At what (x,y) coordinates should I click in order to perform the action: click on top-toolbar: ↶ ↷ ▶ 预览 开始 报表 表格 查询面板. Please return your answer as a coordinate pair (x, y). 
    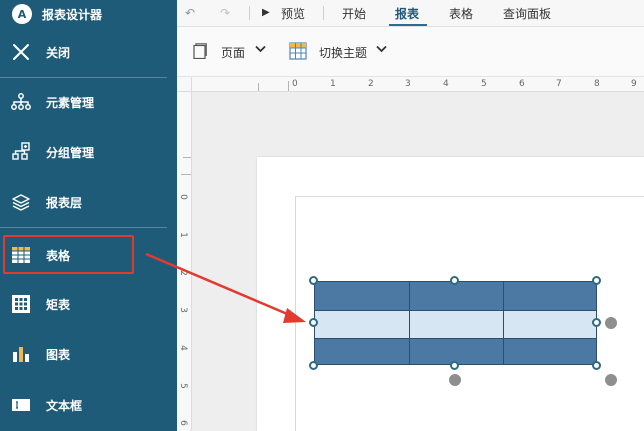
    Looking at the image, I should click on (410, 13).